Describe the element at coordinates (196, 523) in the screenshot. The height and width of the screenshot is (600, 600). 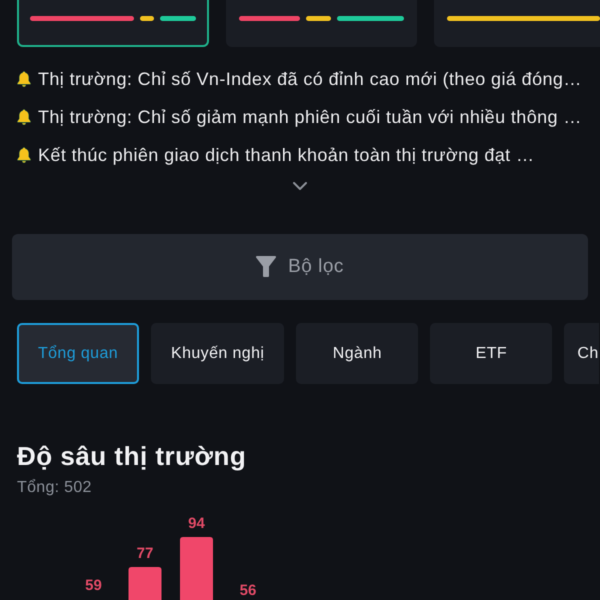
I see `bar-value-label: 94` at that location.